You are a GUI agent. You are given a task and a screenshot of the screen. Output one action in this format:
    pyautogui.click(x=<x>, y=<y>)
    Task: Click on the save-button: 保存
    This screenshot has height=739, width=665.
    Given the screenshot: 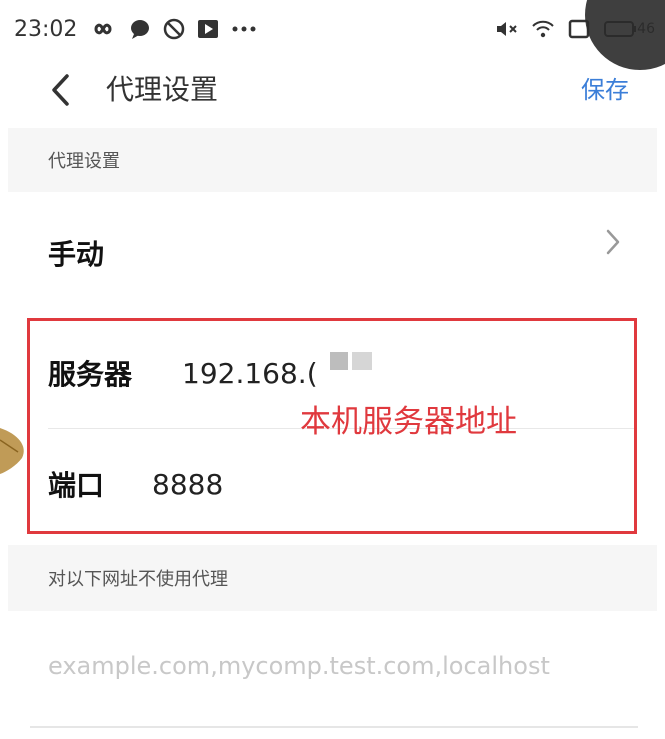 What is the action you would take?
    pyautogui.click(x=605, y=87)
    